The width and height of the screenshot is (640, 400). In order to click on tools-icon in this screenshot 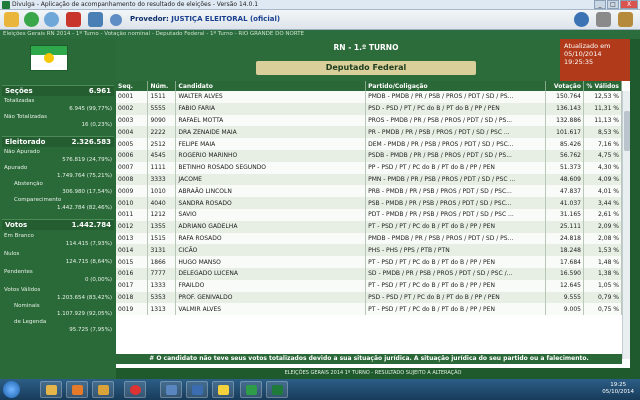, I will do `click(603, 19)`.